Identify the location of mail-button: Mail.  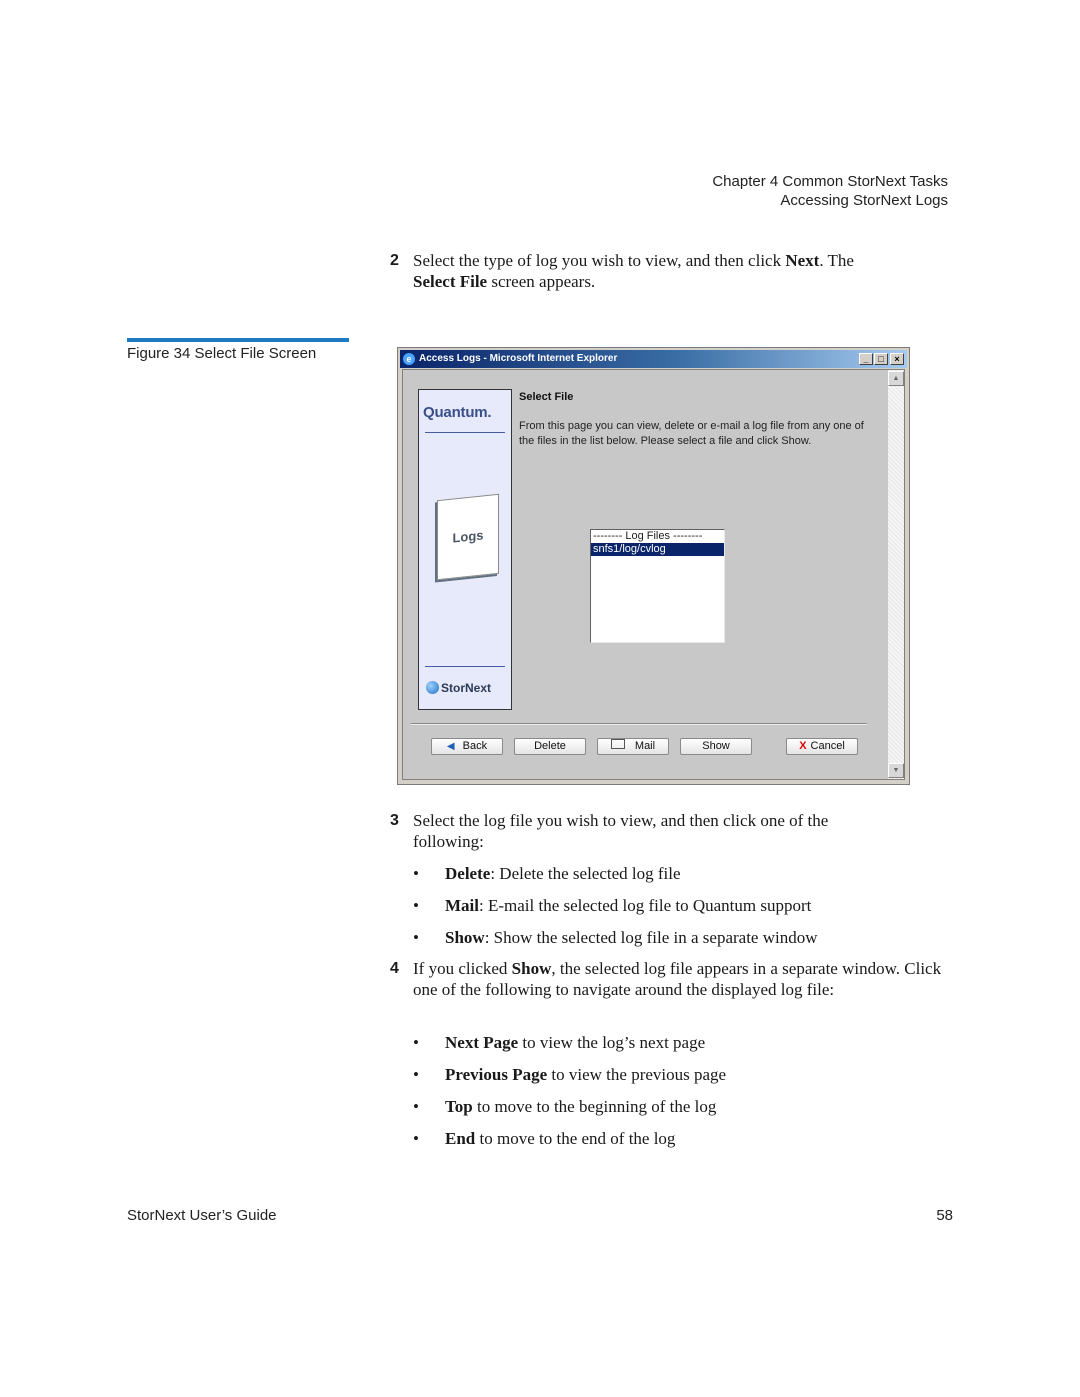
(633, 746).